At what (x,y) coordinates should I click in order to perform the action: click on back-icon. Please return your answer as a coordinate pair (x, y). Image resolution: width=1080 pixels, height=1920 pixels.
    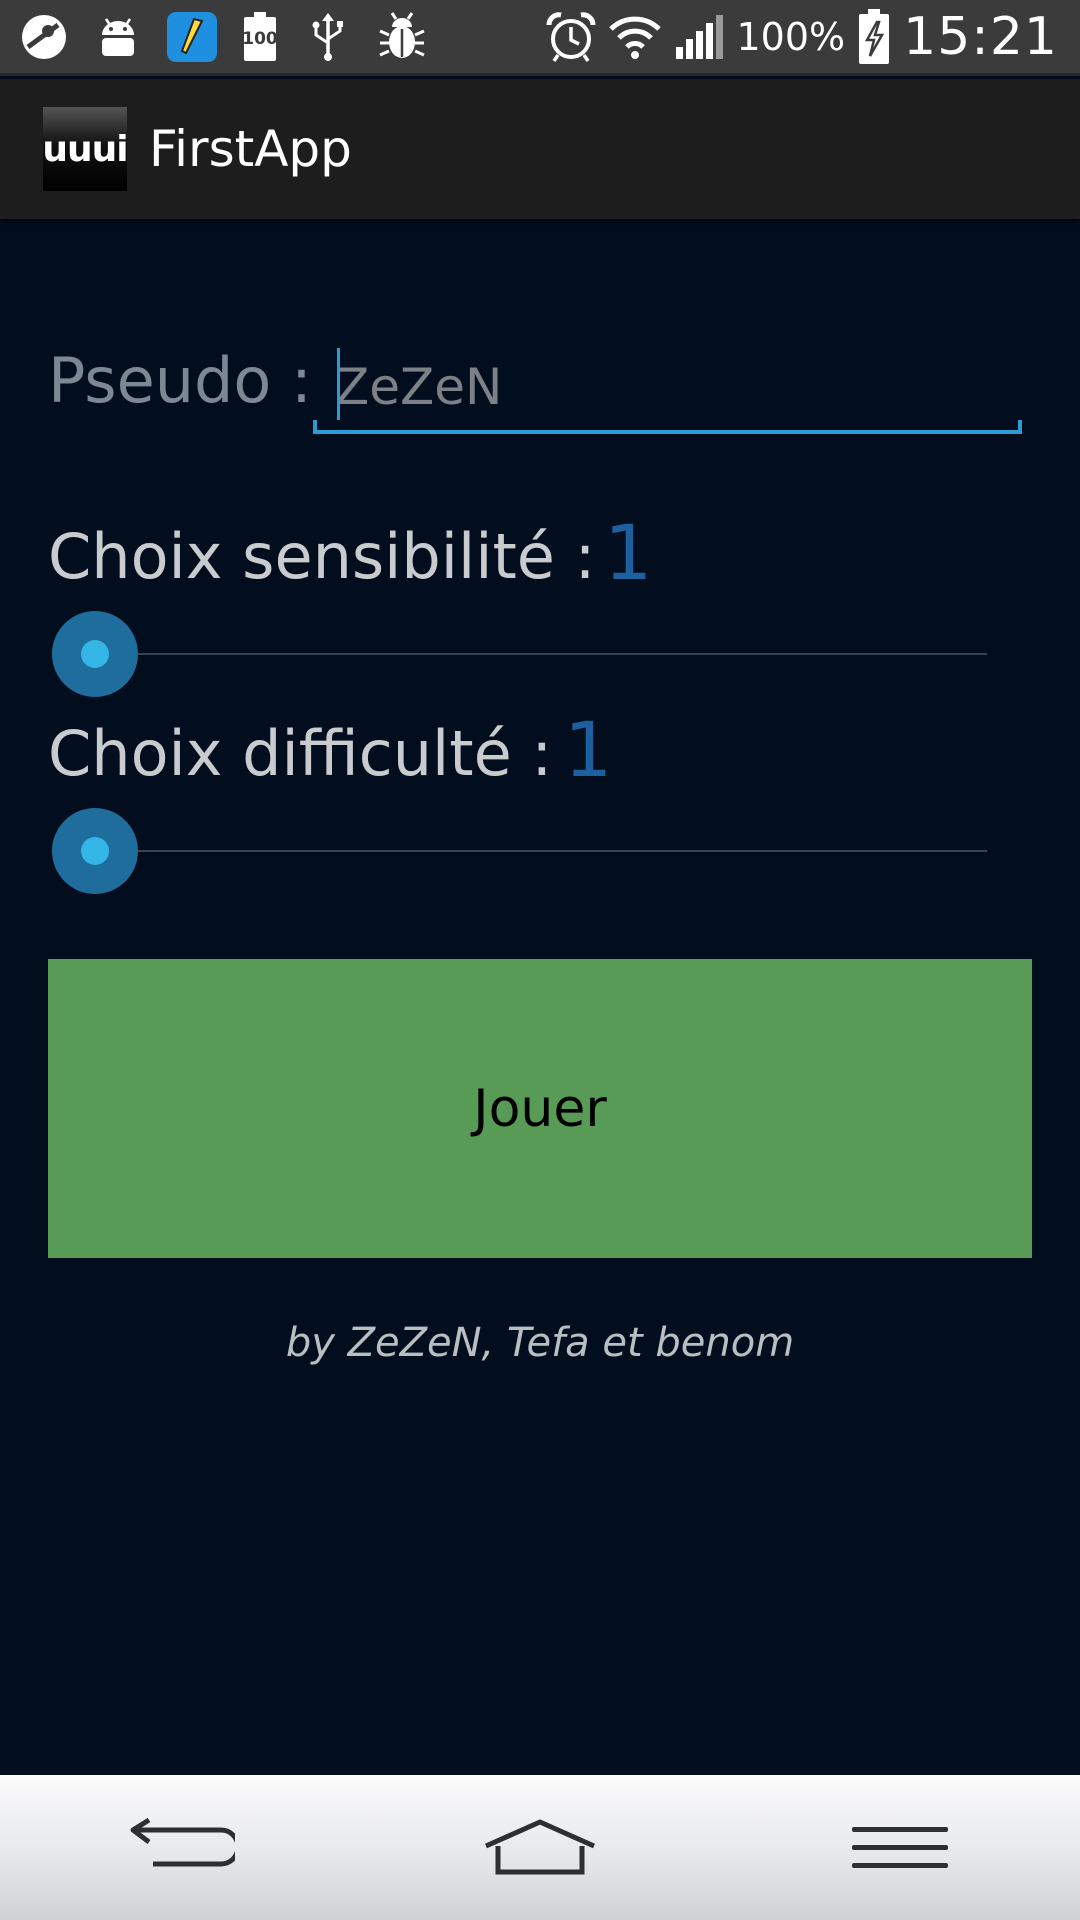
    Looking at the image, I should click on (182, 1841).